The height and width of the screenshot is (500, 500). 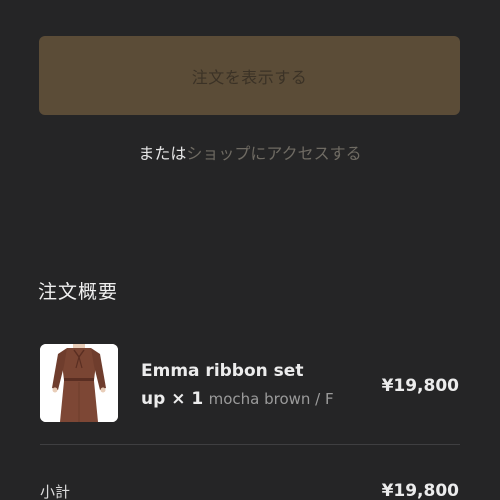 I want to click on view-order-button-label: 注文を表示する, so click(x=249, y=77).